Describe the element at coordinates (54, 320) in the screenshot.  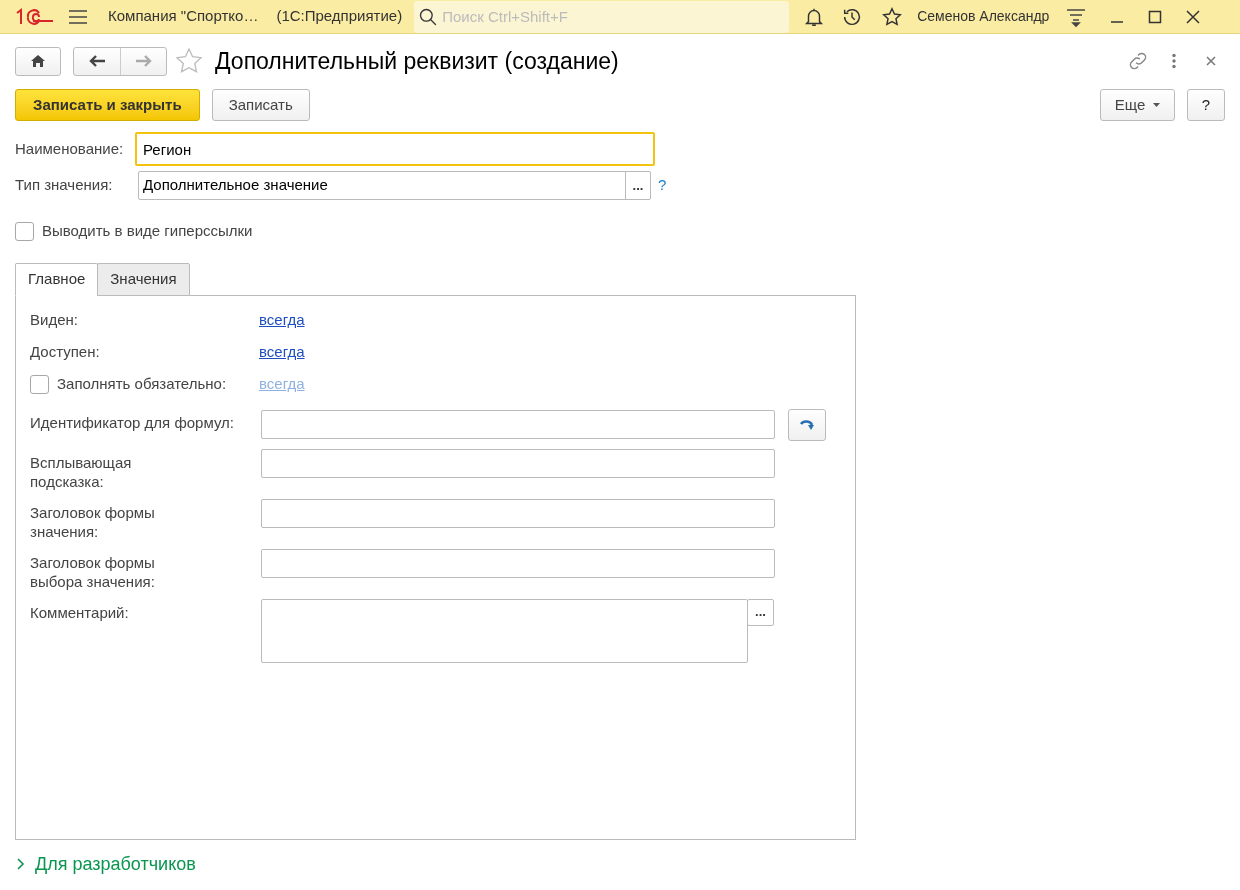
I see `setting-label: Виден:` at that location.